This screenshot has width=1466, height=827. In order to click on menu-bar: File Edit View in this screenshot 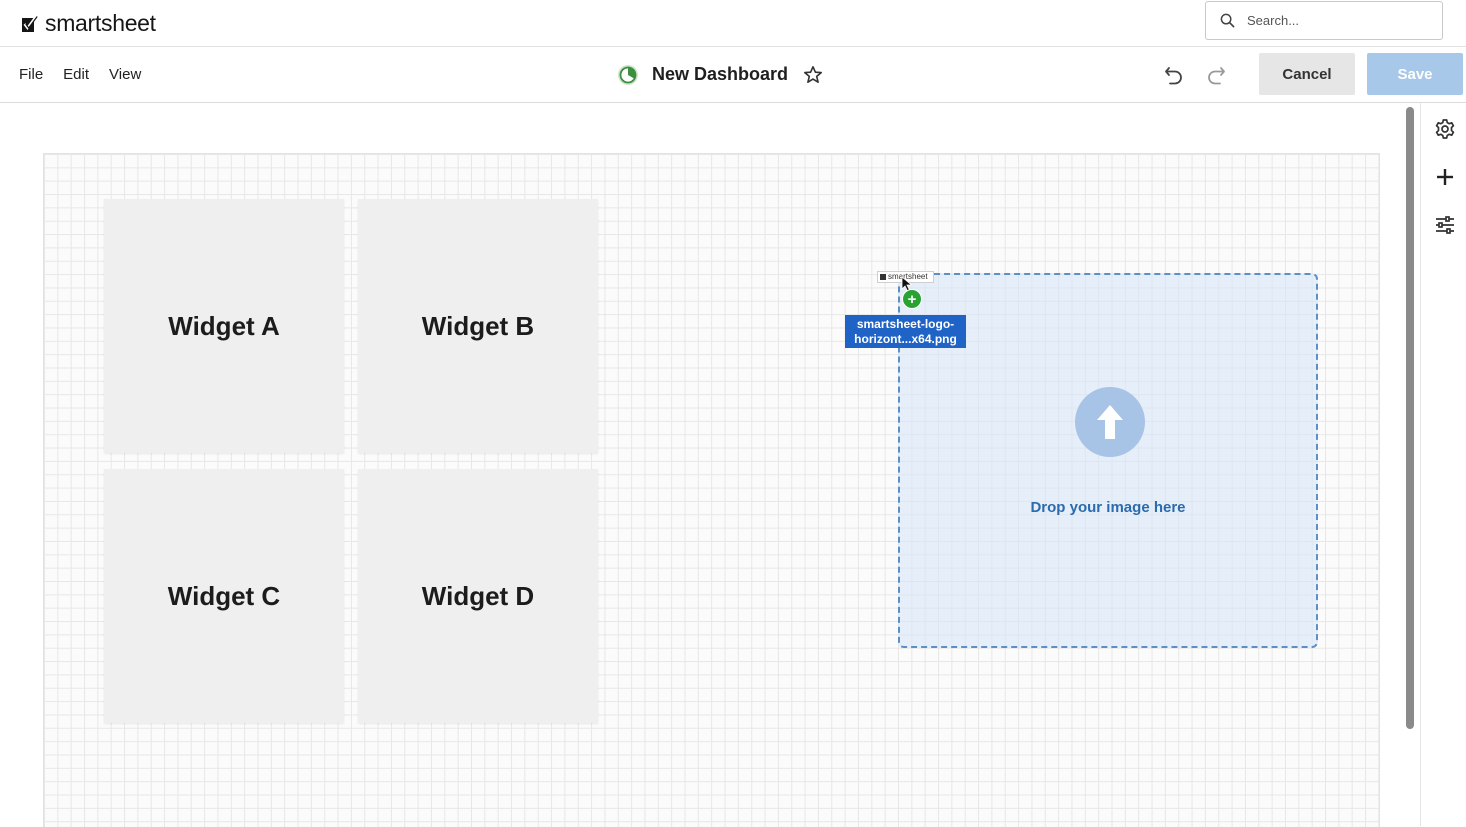, I will do `click(80, 74)`.